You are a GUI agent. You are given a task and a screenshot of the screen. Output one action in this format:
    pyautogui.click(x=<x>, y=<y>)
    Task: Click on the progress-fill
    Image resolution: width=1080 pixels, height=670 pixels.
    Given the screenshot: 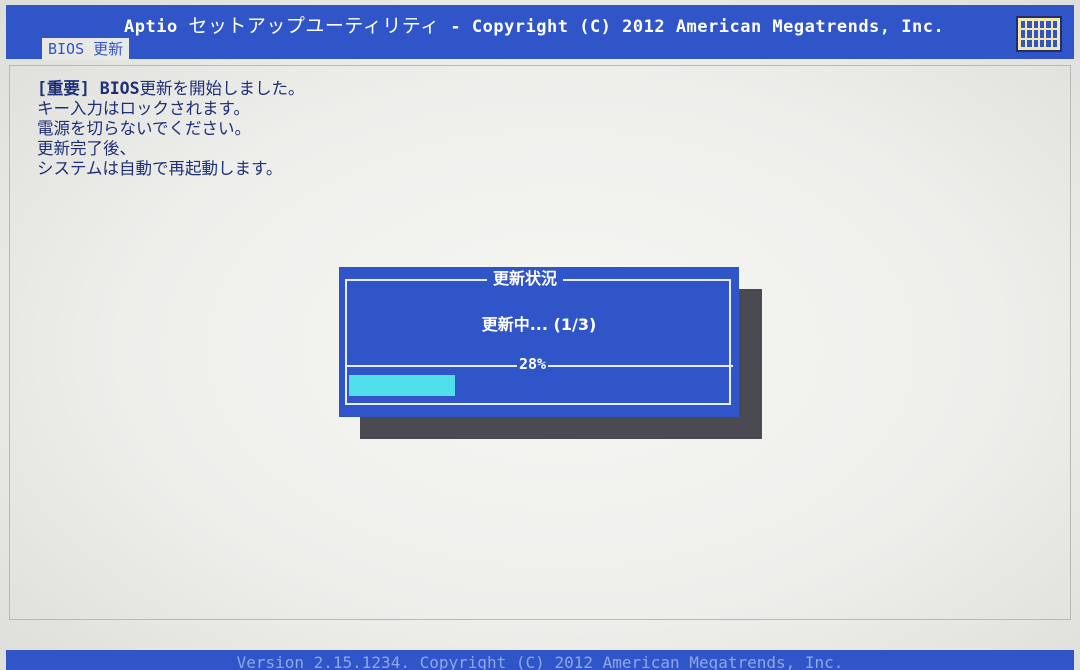 What is the action you would take?
    pyautogui.click(x=402, y=385)
    